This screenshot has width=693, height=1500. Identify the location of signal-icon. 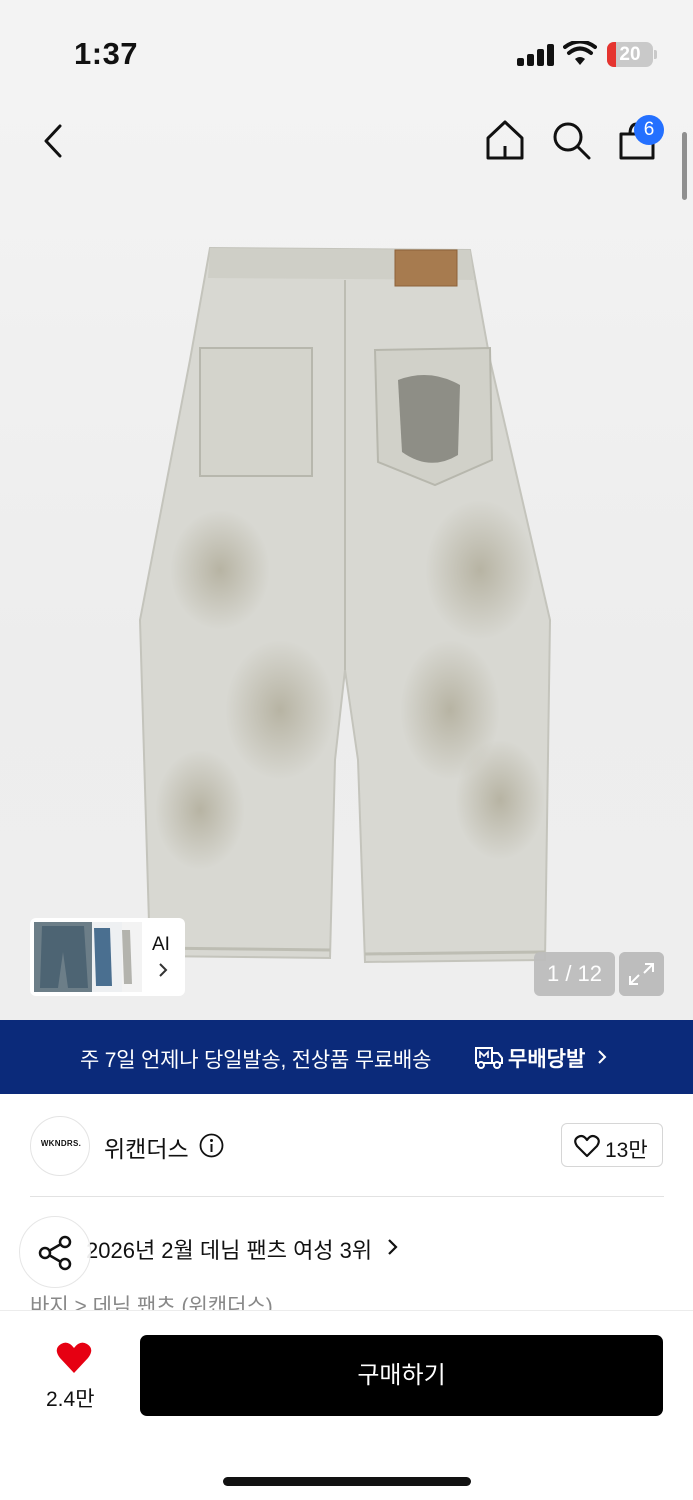
(536, 55).